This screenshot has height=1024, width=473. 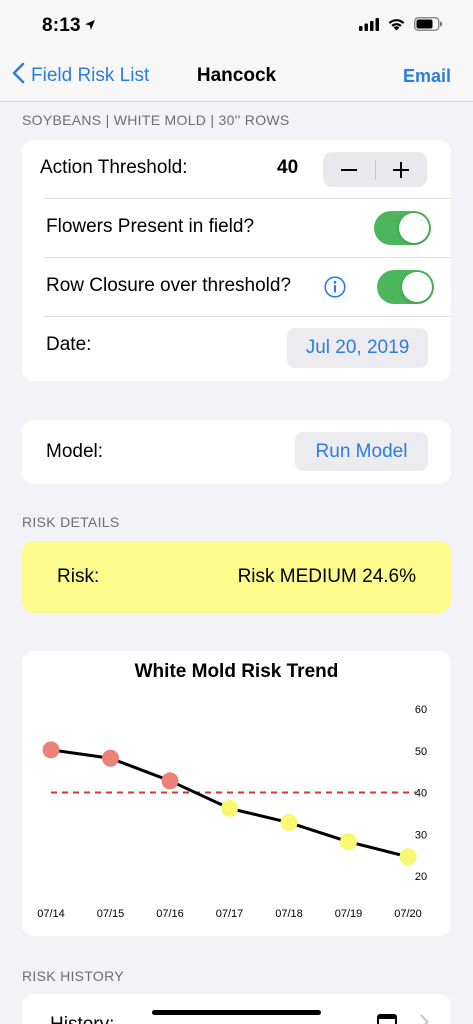 What do you see at coordinates (396, 26) in the screenshot?
I see `wifi-icon` at bounding box center [396, 26].